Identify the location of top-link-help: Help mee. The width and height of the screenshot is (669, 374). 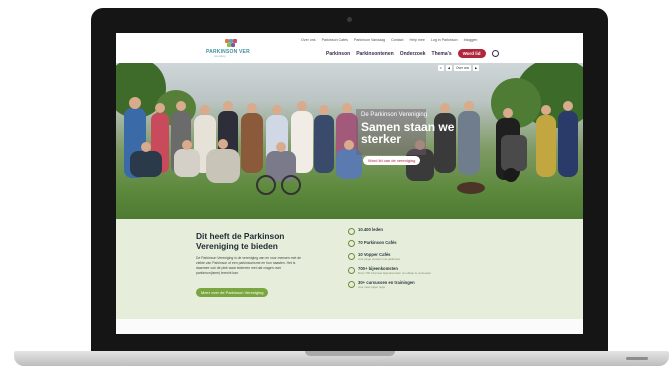
(416, 40).